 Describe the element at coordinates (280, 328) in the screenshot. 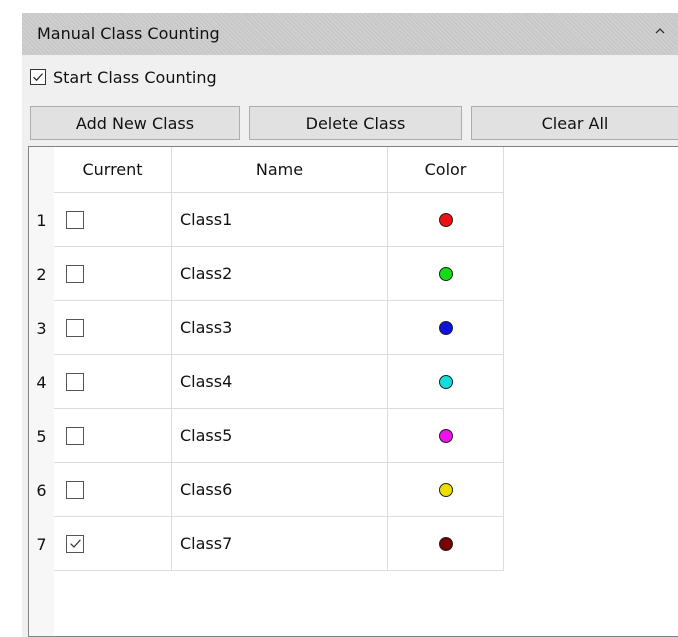

I see `class-name-cell: Class3` at that location.